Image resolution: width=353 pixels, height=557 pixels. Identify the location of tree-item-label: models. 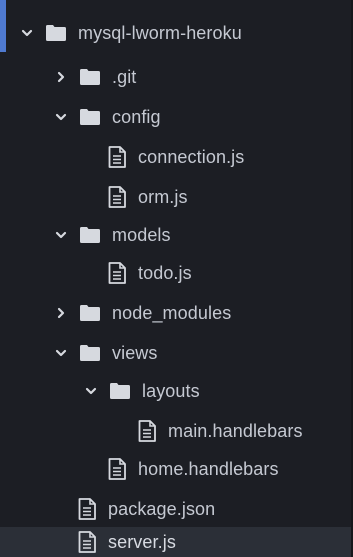
(141, 234).